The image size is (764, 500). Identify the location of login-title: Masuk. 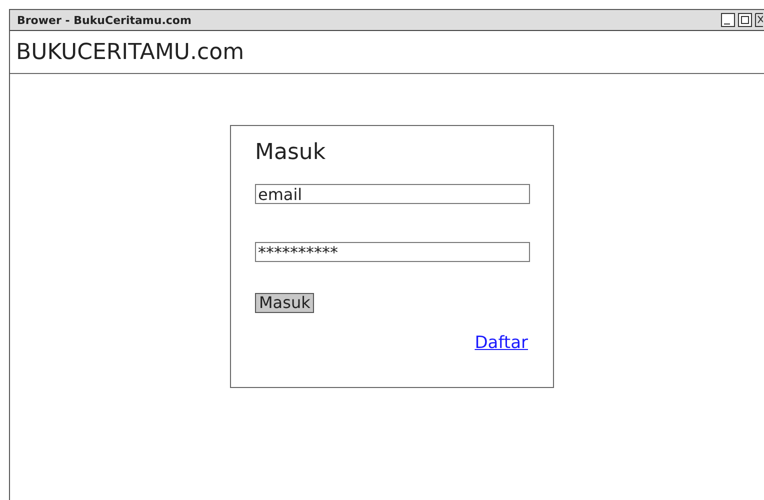
(290, 152).